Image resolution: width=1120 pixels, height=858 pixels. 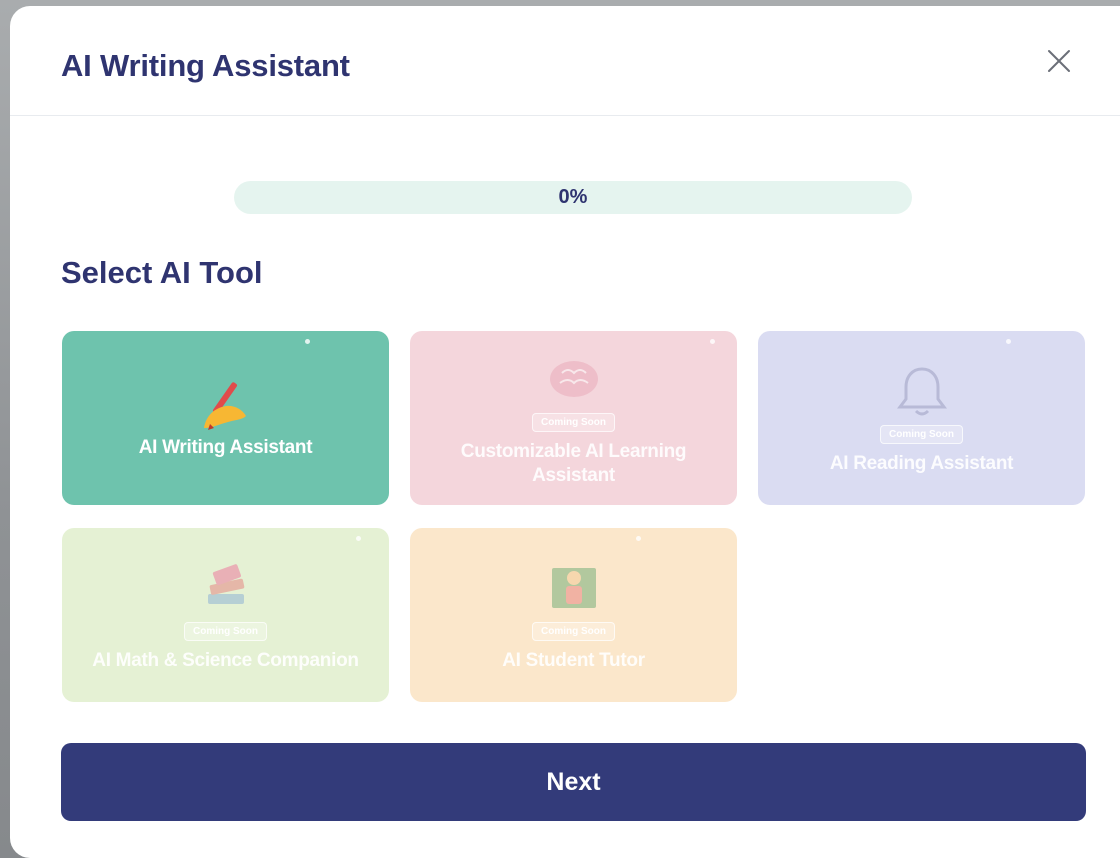 I want to click on tool-card-ai-writing-assistant: AI Writing Assistant, so click(x=225, y=418).